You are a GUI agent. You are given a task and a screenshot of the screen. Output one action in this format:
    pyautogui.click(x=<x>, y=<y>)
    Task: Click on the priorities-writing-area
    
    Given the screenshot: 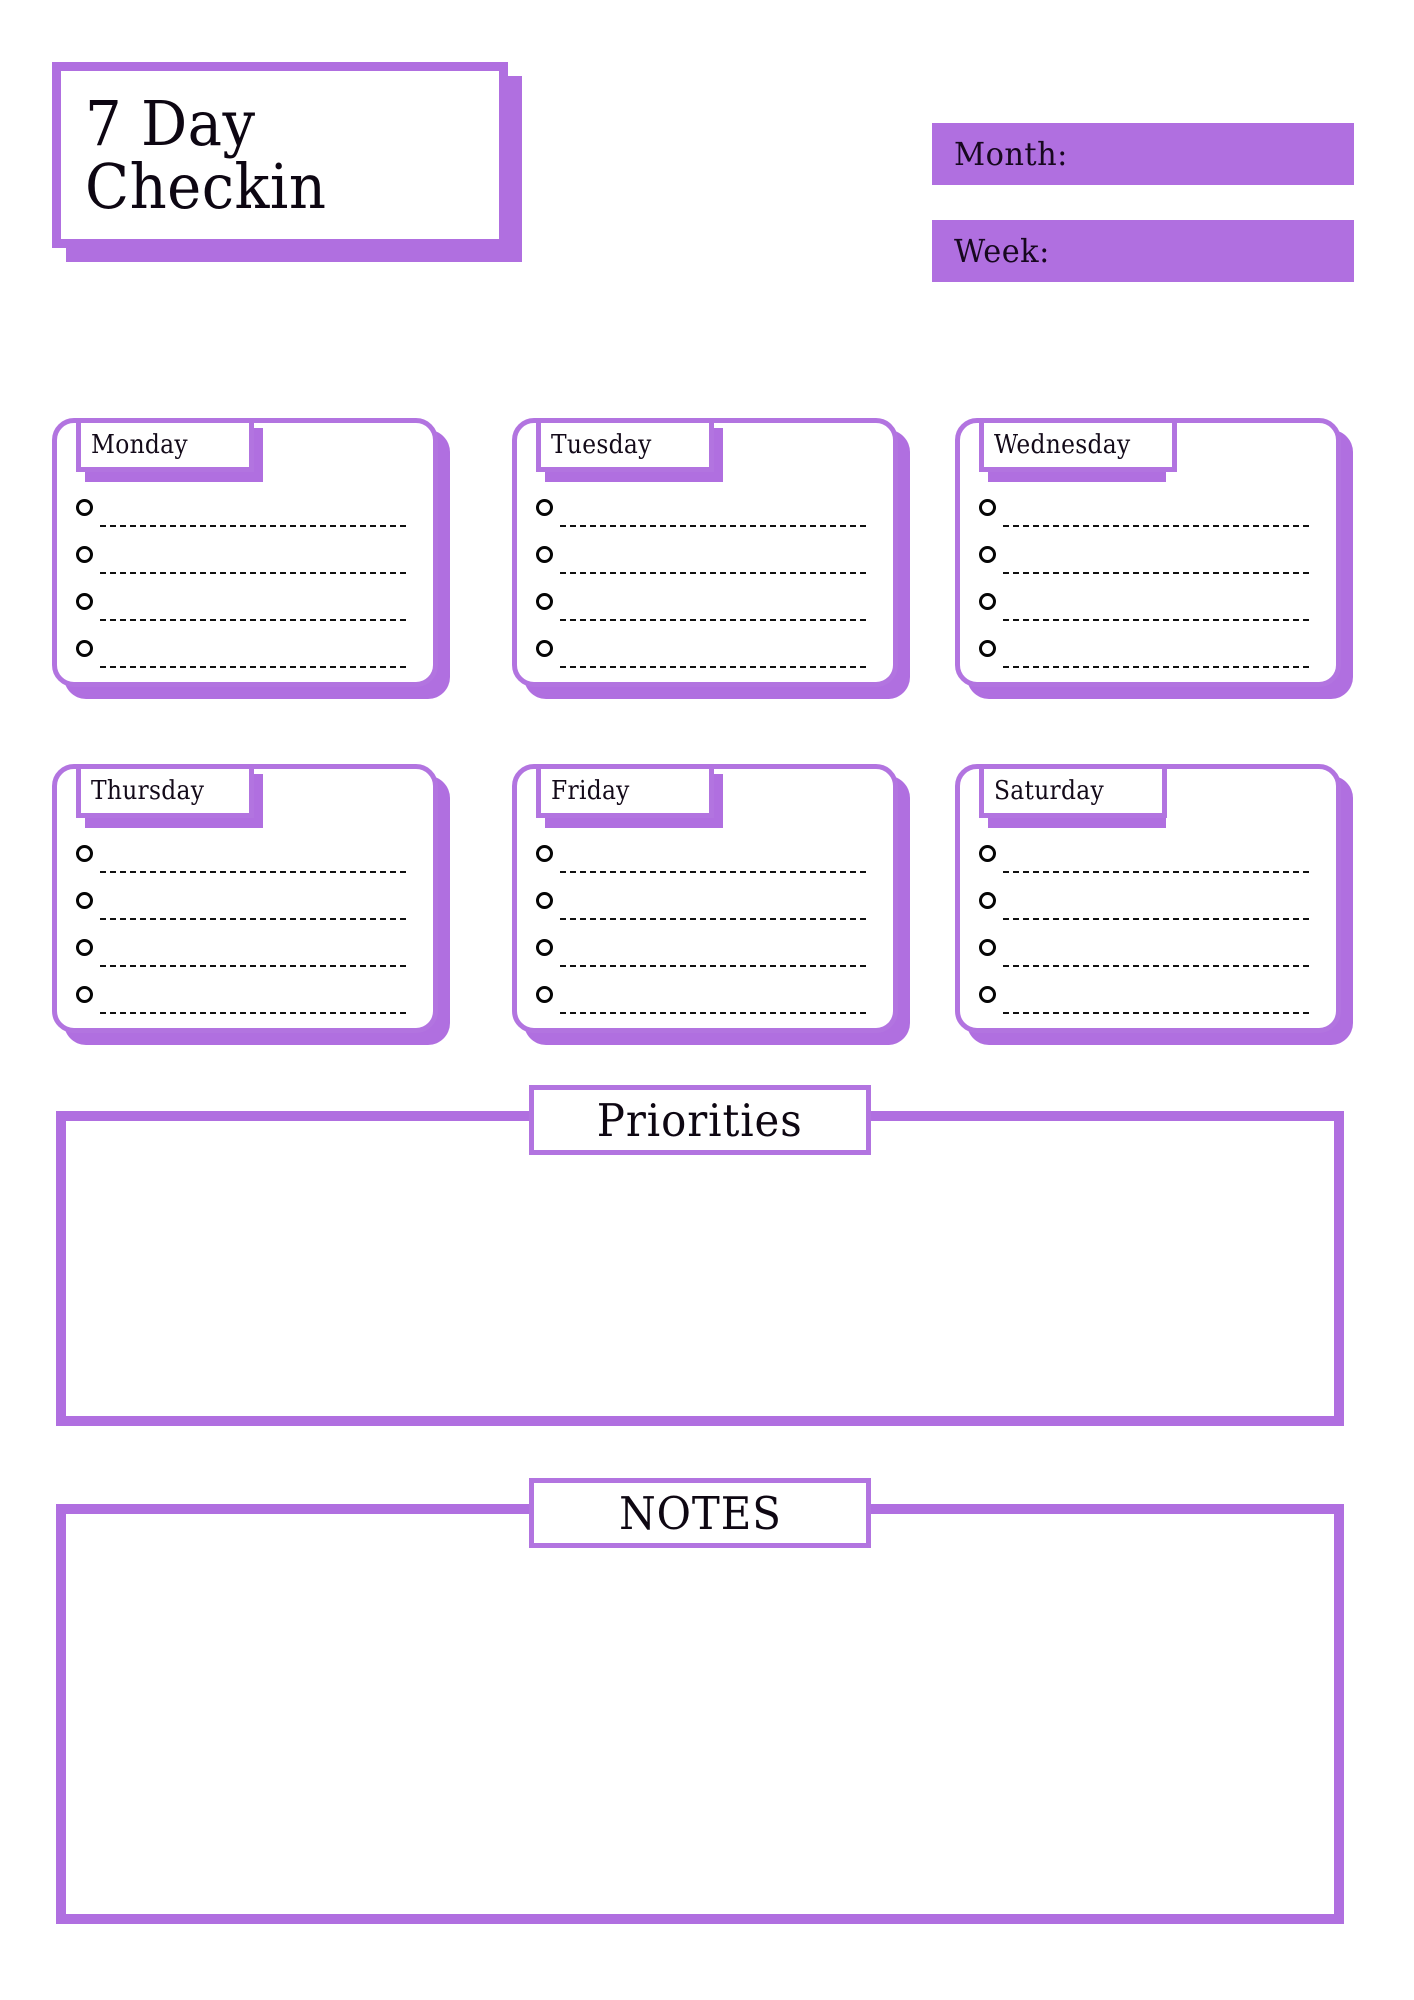 What is the action you would take?
    pyautogui.click(x=700, y=1268)
    